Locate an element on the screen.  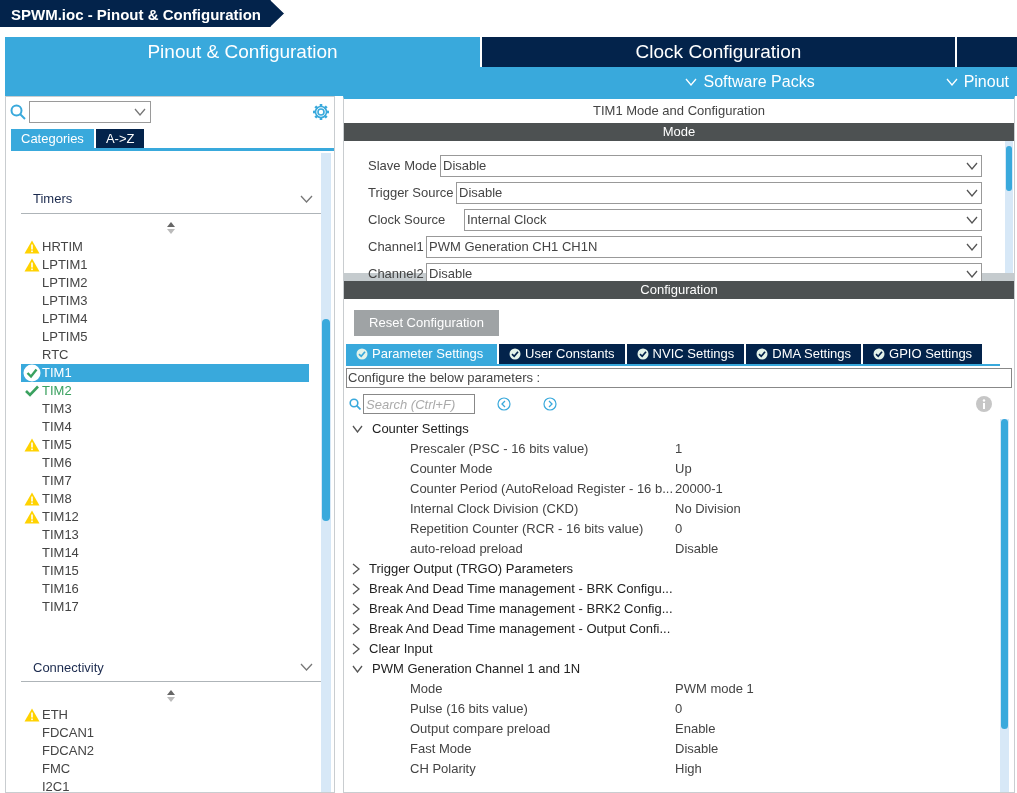
category-header: Connectivity is located at coordinates (171, 669).